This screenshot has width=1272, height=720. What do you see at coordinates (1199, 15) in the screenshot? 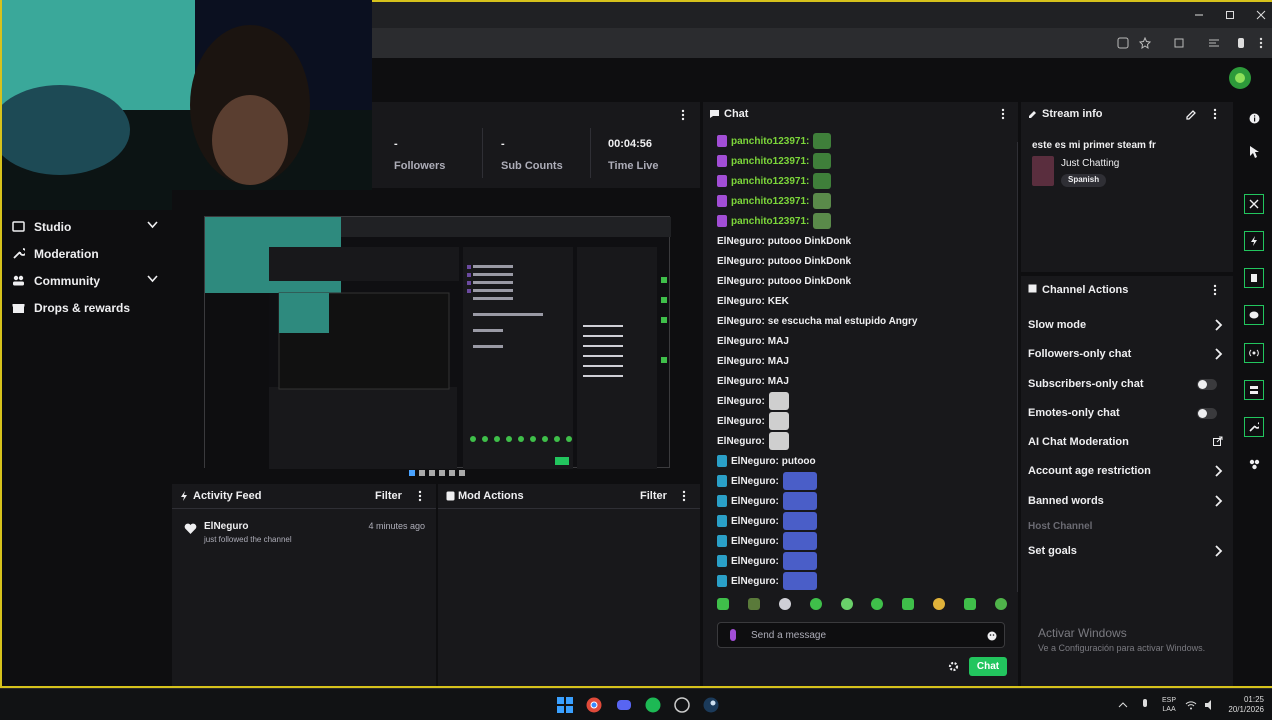
I see `minimize-icon` at bounding box center [1199, 15].